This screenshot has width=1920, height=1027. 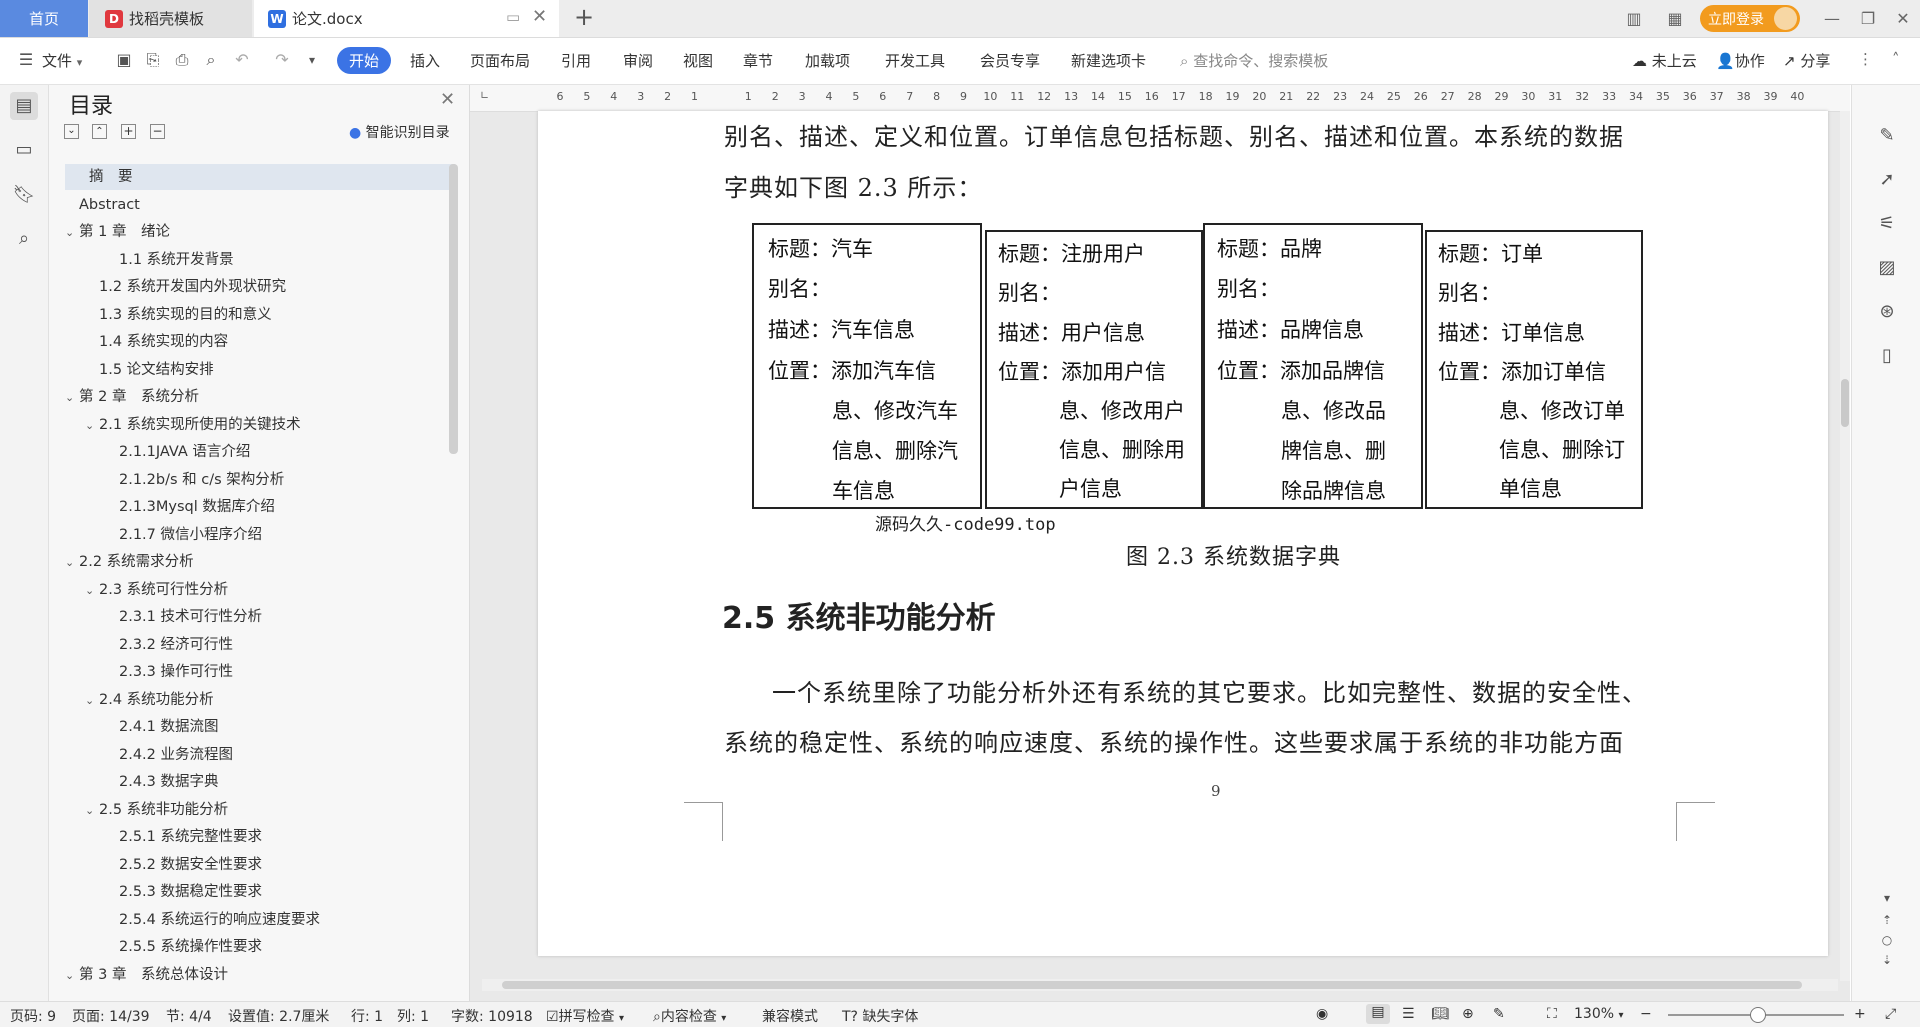 I want to click on zoom-slider-thumb, so click(x=1758, y=1015).